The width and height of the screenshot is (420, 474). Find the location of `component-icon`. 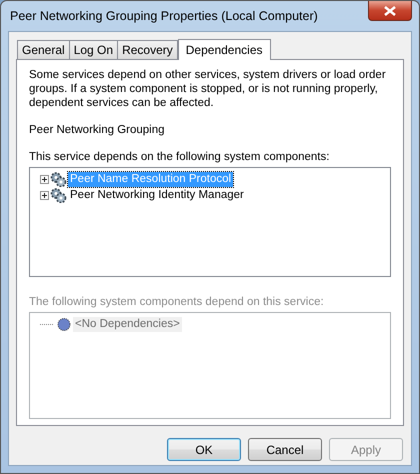

component-icon is located at coordinates (63, 324).